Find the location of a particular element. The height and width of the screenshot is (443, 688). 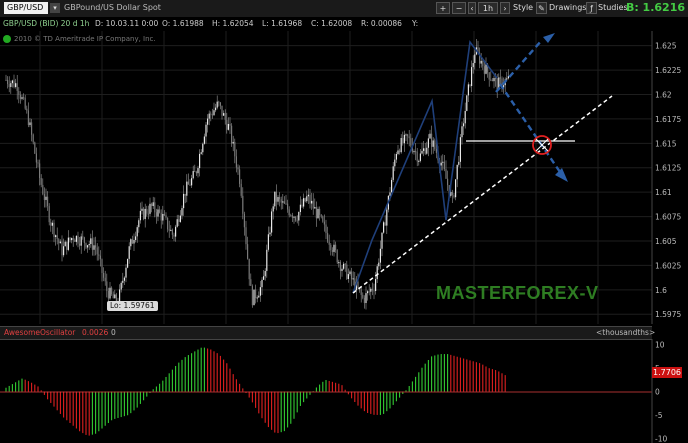

price-tick-label: 1.6225 is located at coordinates (668, 70).